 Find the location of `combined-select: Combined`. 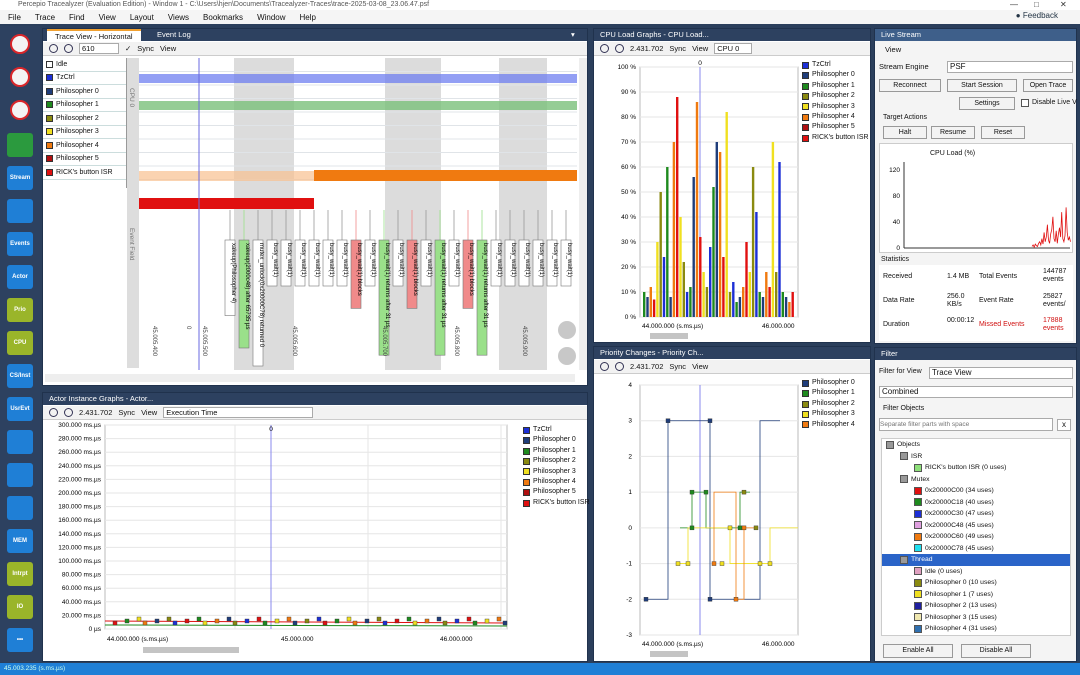

combined-select: Combined is located at coordinates (976, 392).